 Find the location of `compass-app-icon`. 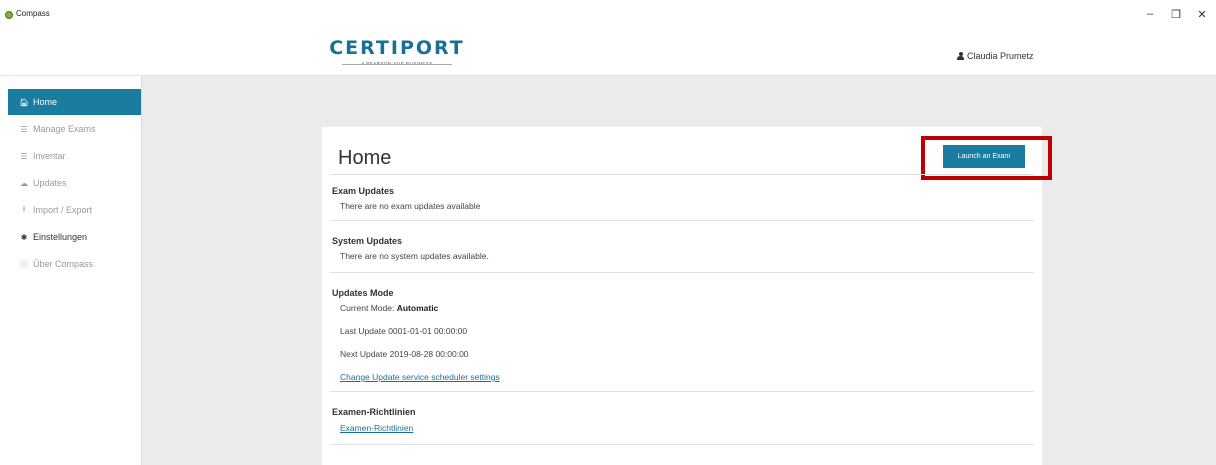

compass-app-icon is located at coordinates (9, 15).